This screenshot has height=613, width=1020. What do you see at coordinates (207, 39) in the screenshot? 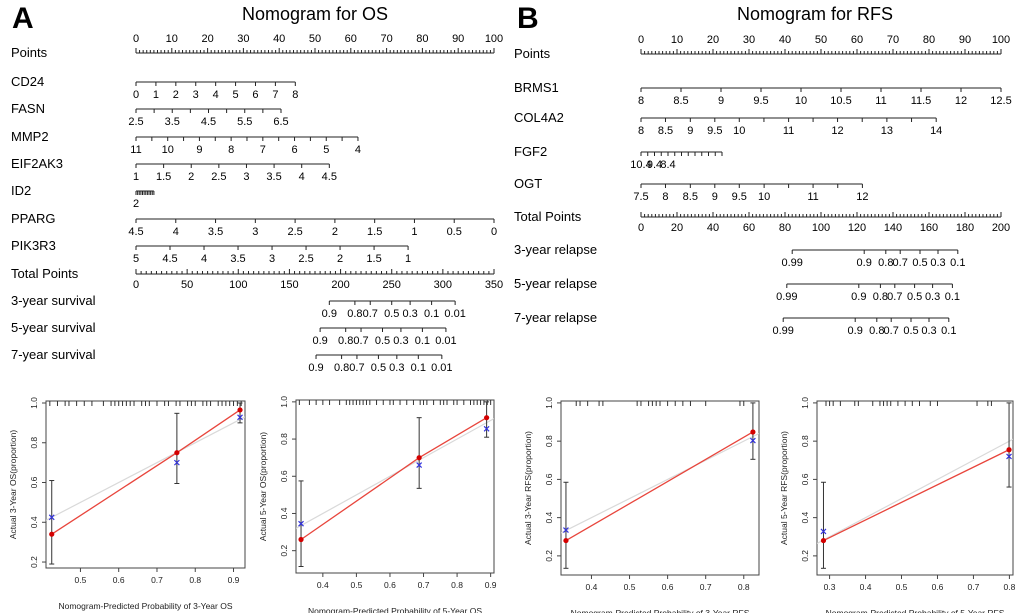
I see `tick-label: 20` at bounding box center [207, 39].